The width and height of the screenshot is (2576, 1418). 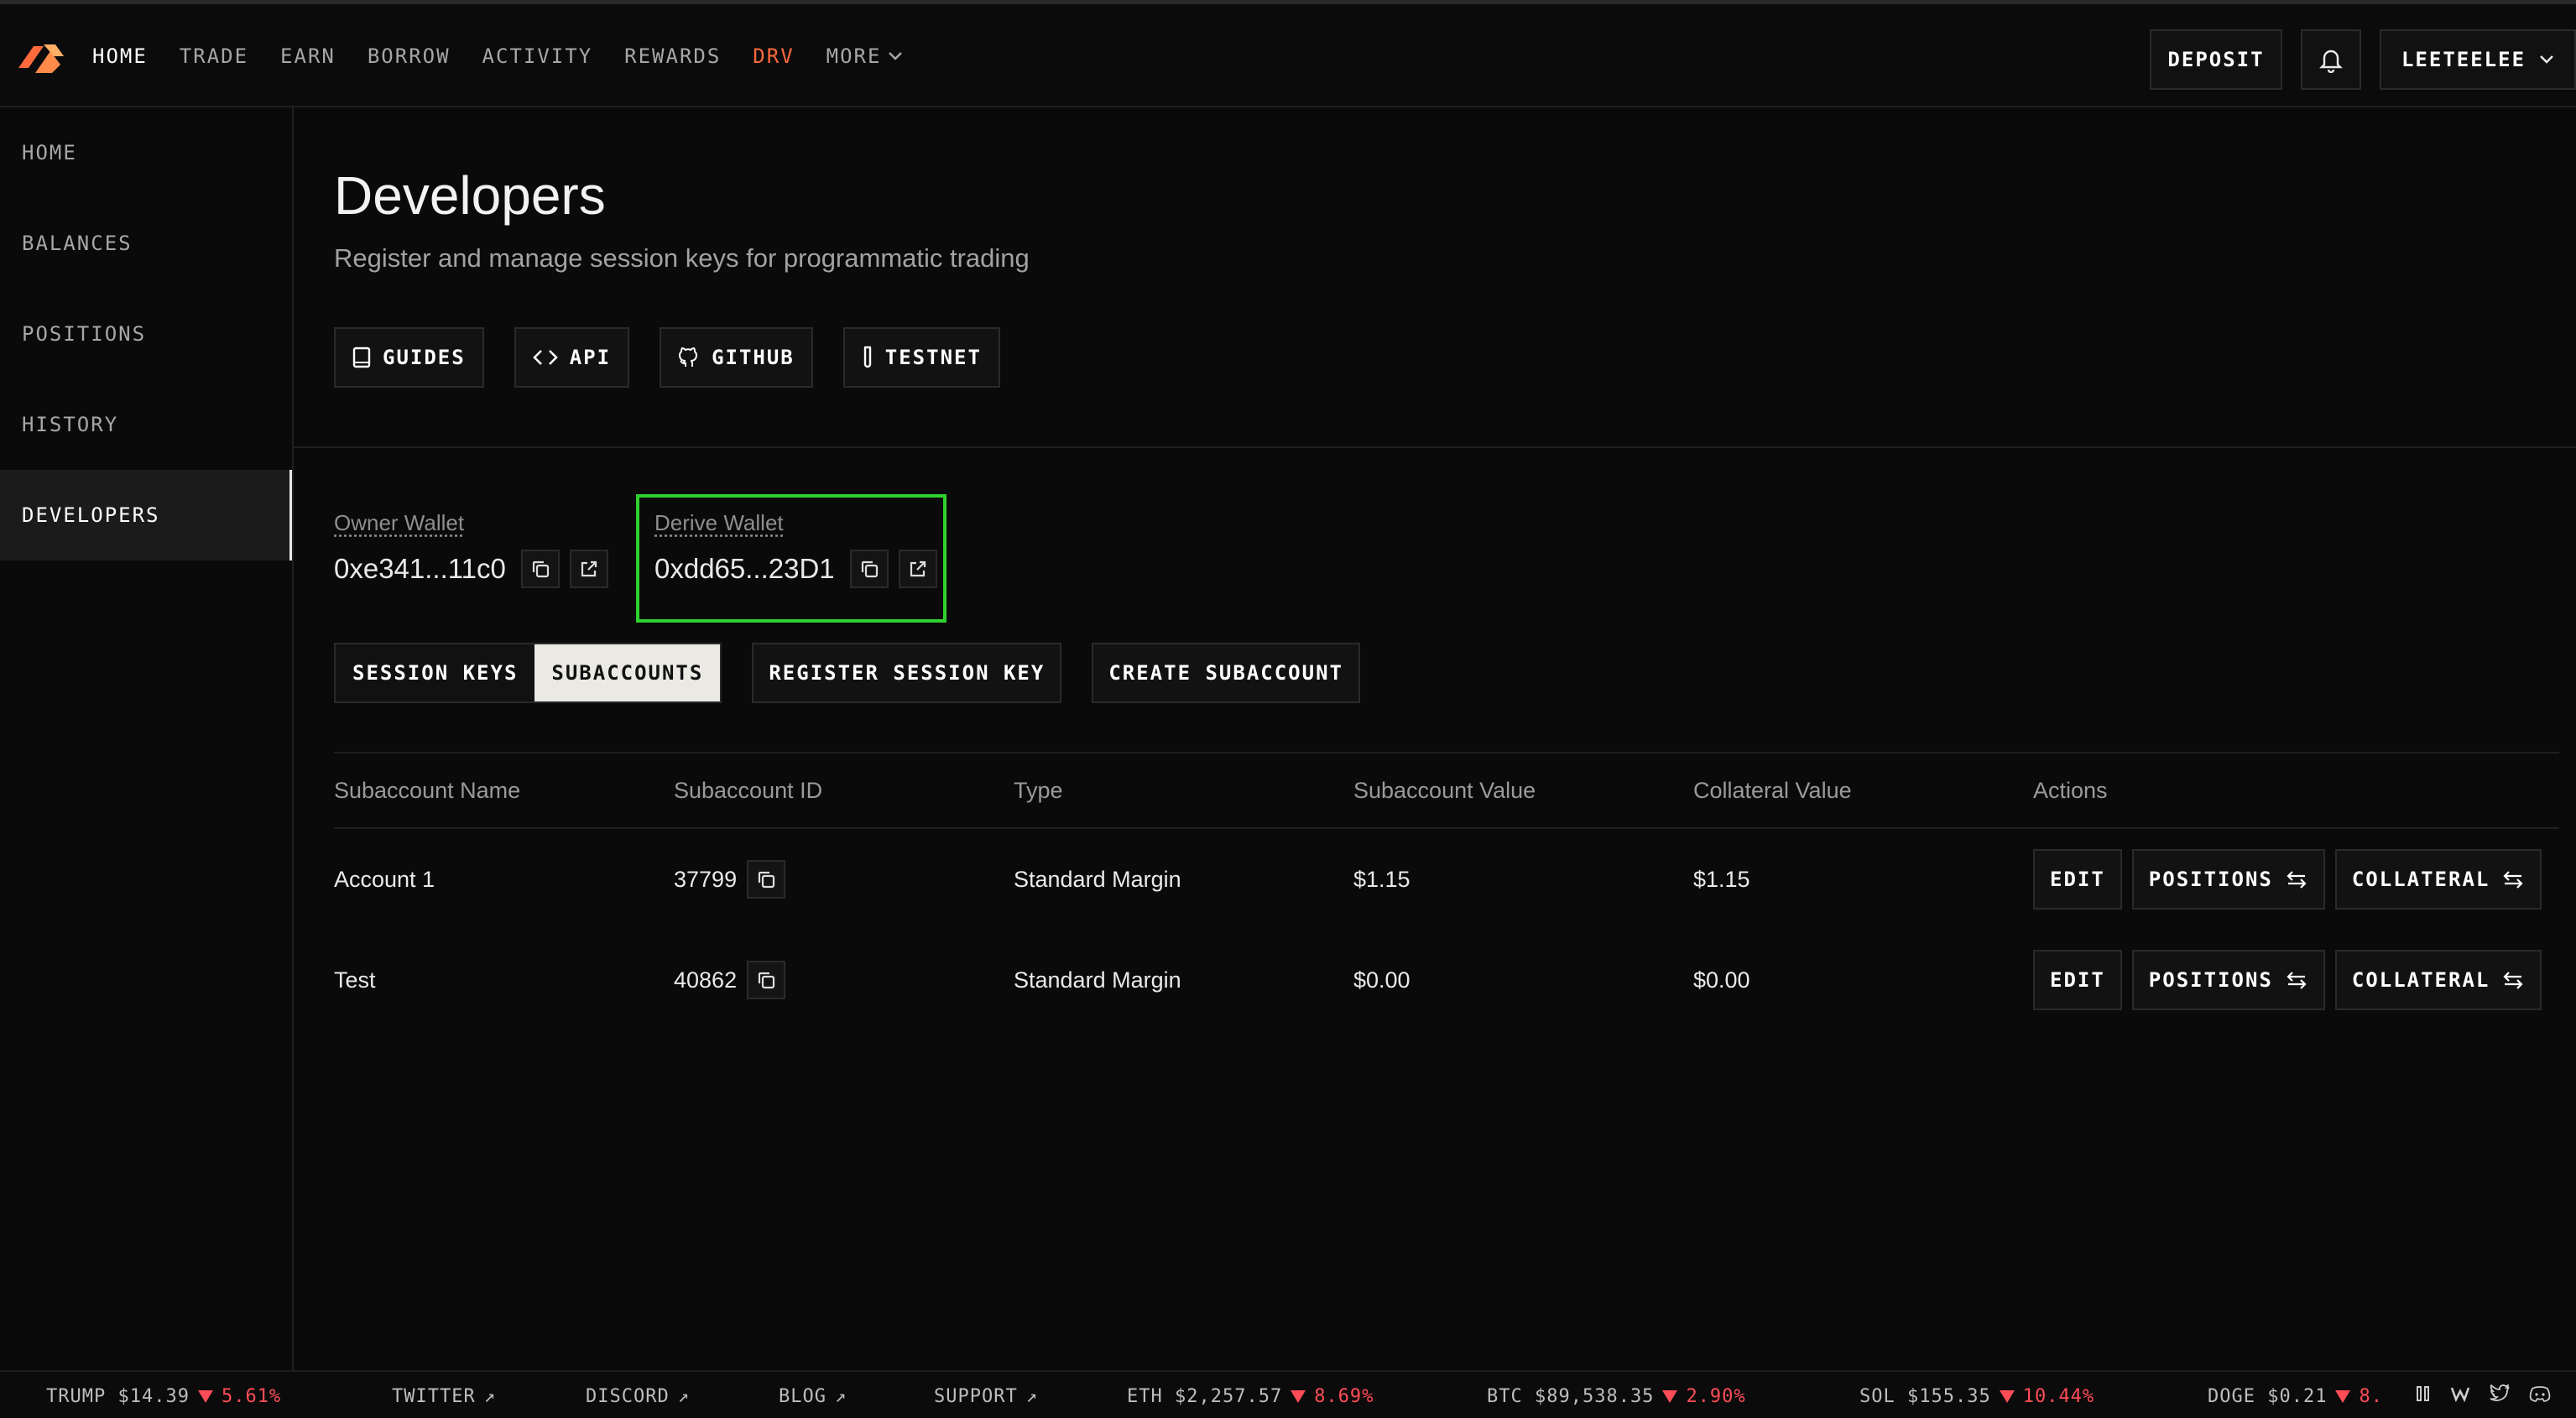 I want to click on twitter-icon, so click(x=2500, y=1393).